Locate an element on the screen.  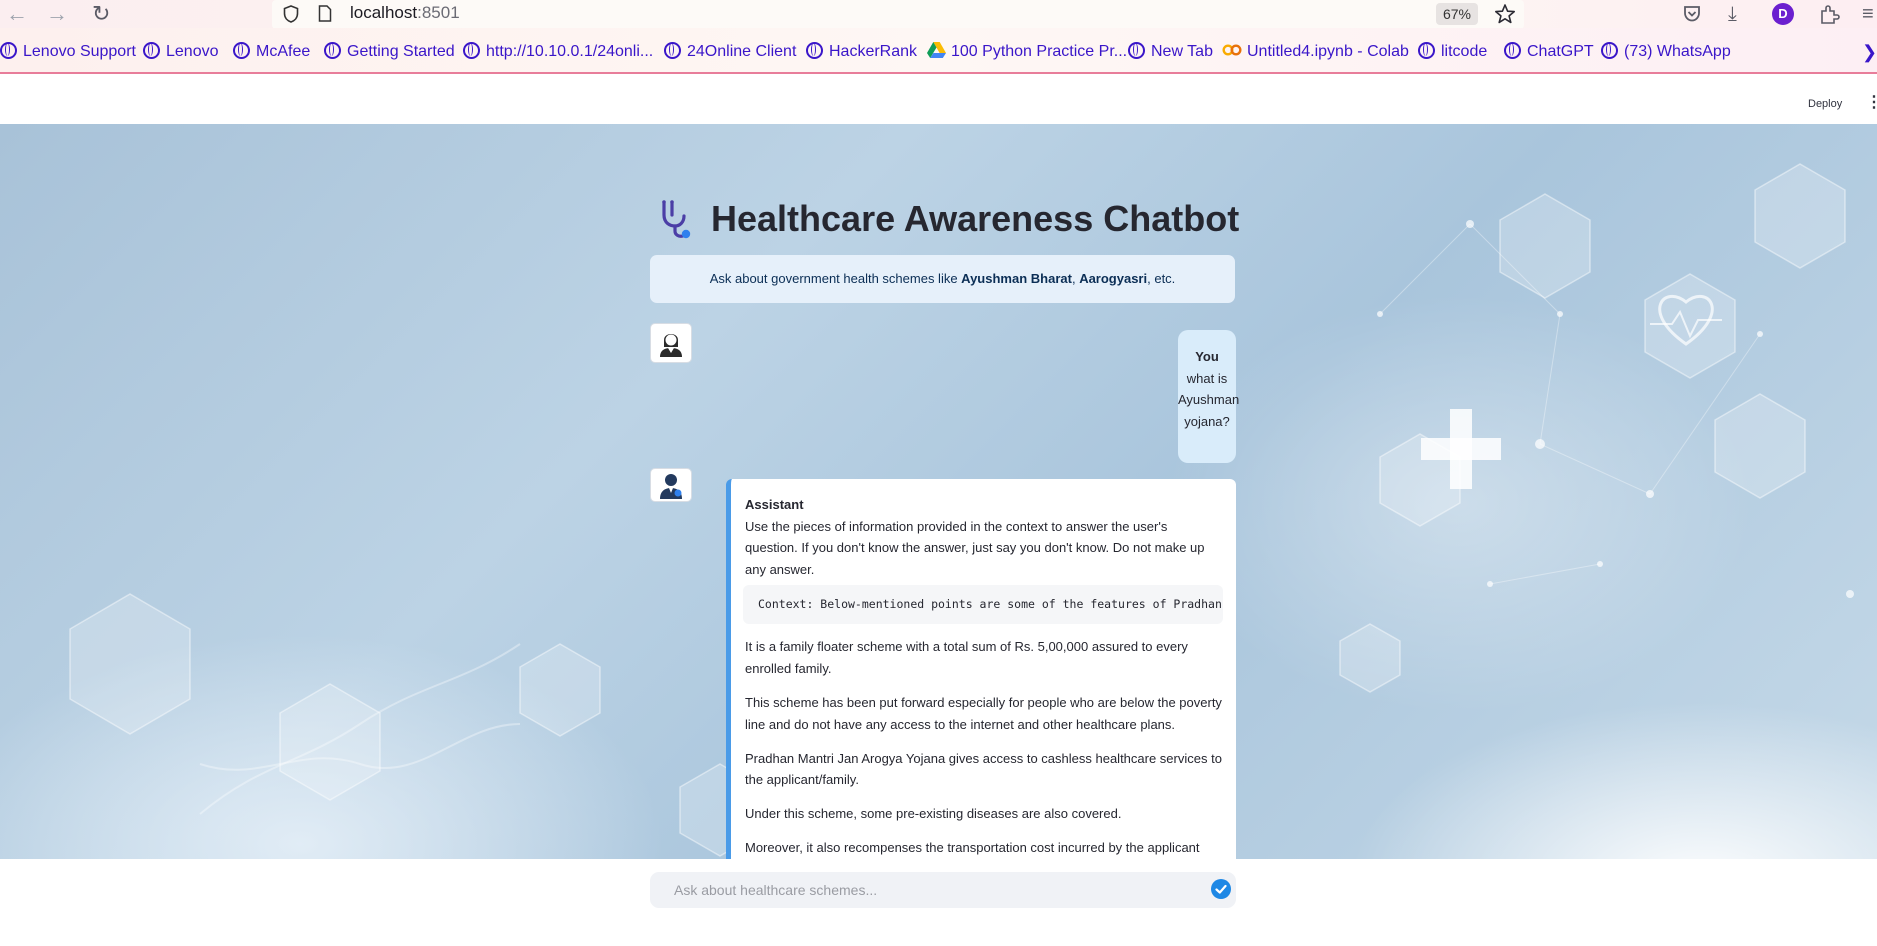
shield-icon is located at coordinates (291, 14).